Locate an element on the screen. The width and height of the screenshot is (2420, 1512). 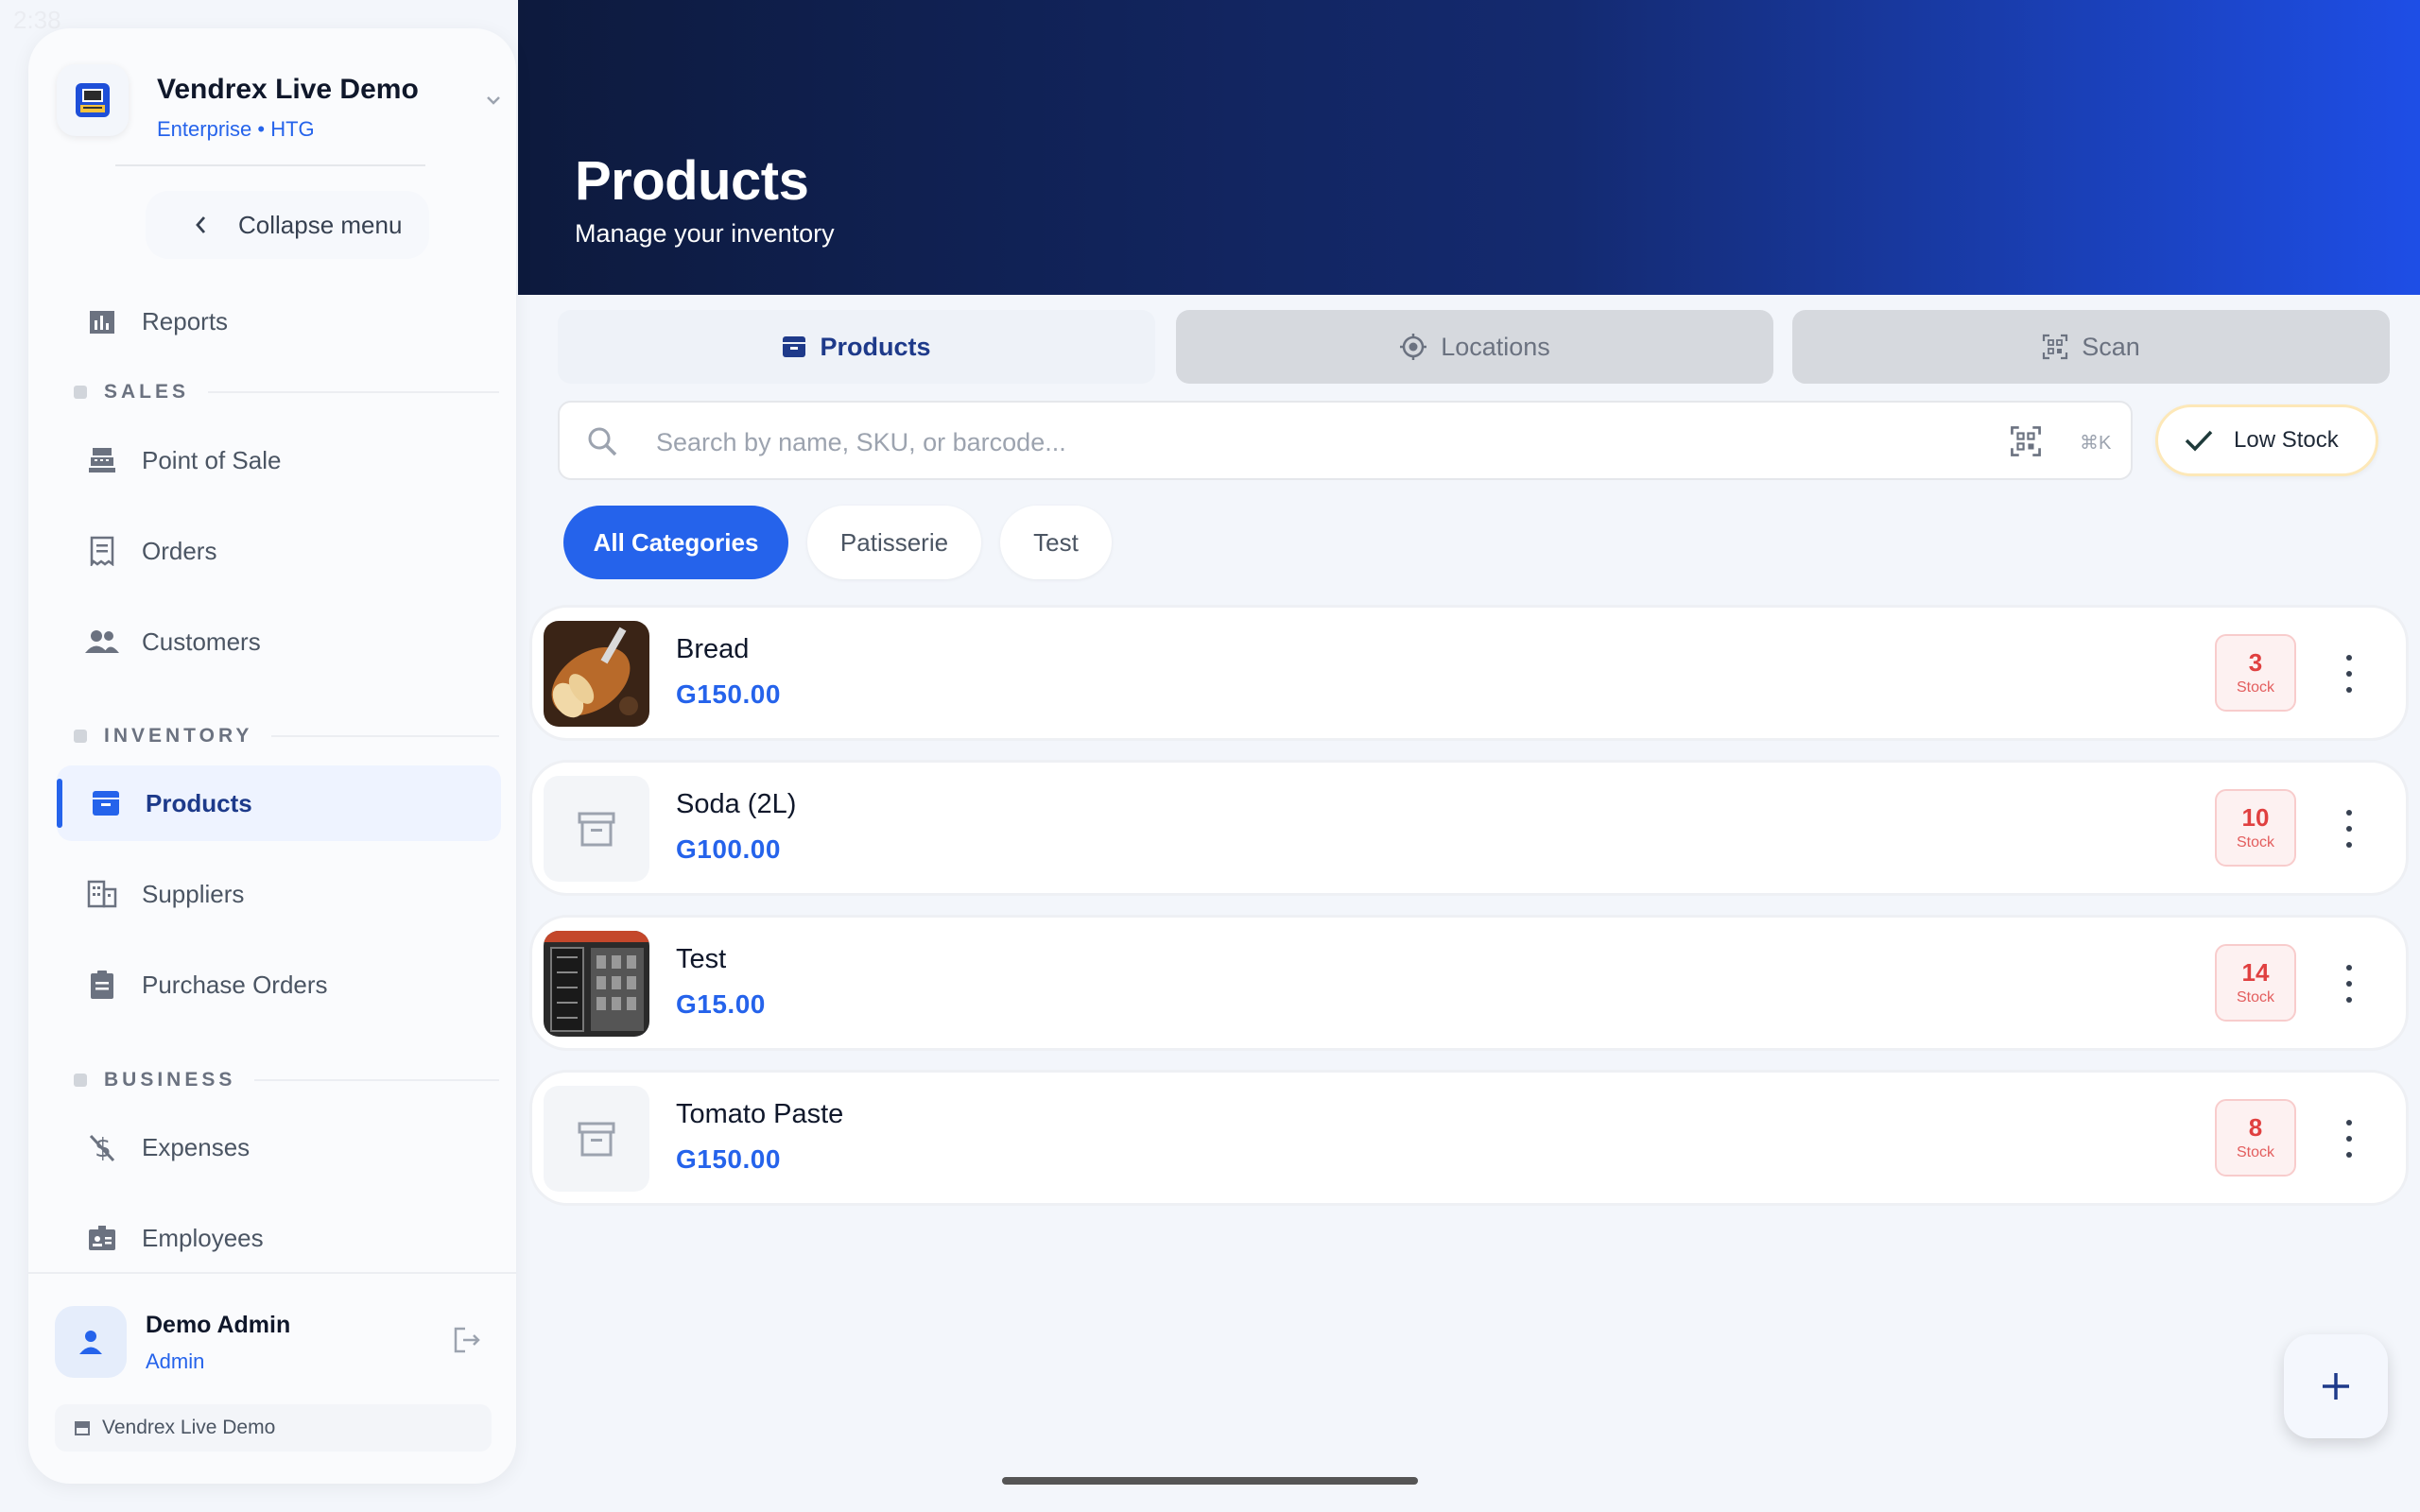
stock-badge: 14 Stock is located at coordinates (2255, 983).